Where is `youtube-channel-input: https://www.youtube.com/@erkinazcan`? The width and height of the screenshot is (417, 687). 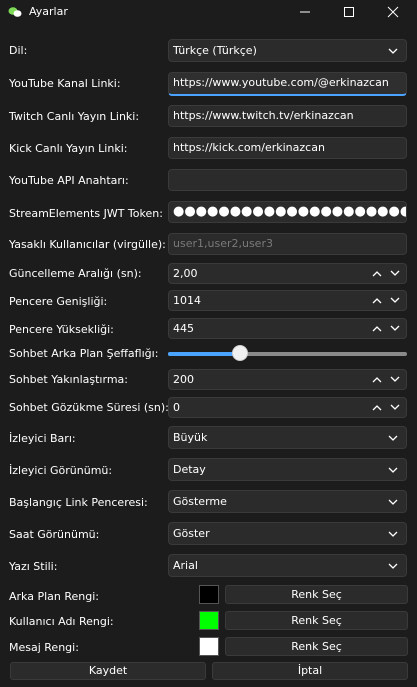 youtube-channel-input: https://www.youtube.com/@erkinazcan is located at coordinates (287, 84).